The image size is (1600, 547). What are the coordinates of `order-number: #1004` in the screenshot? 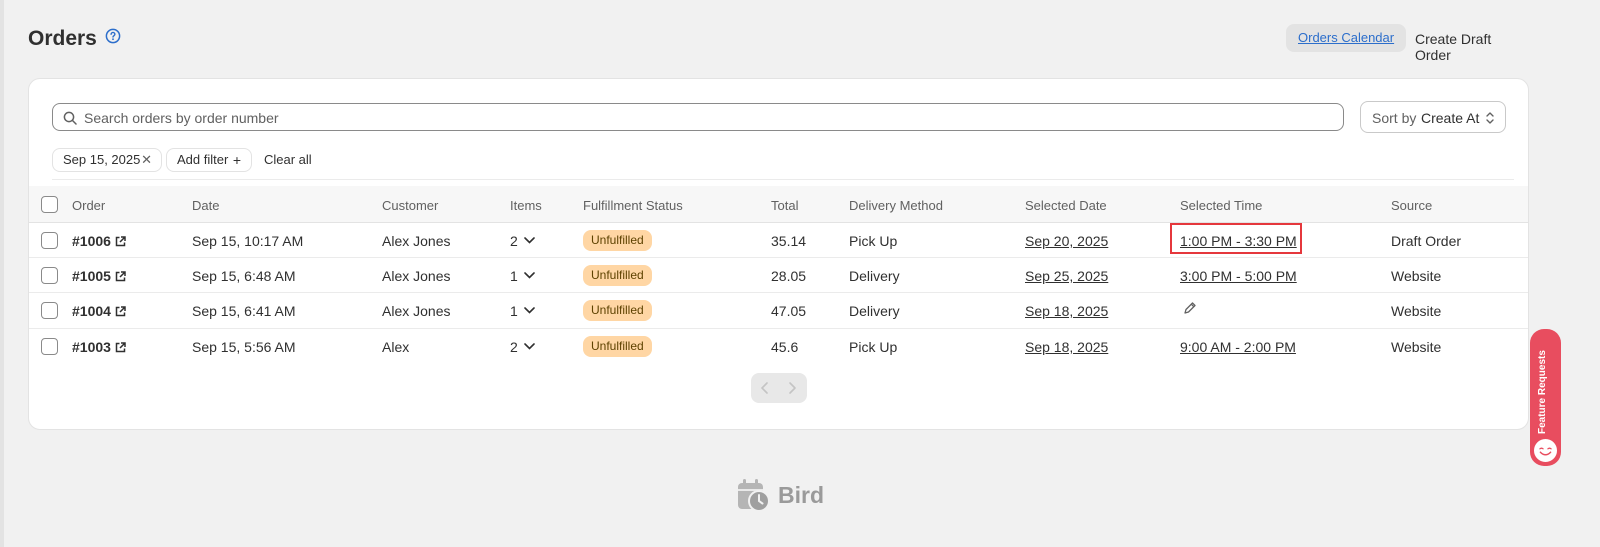 It's located at (91, 311).